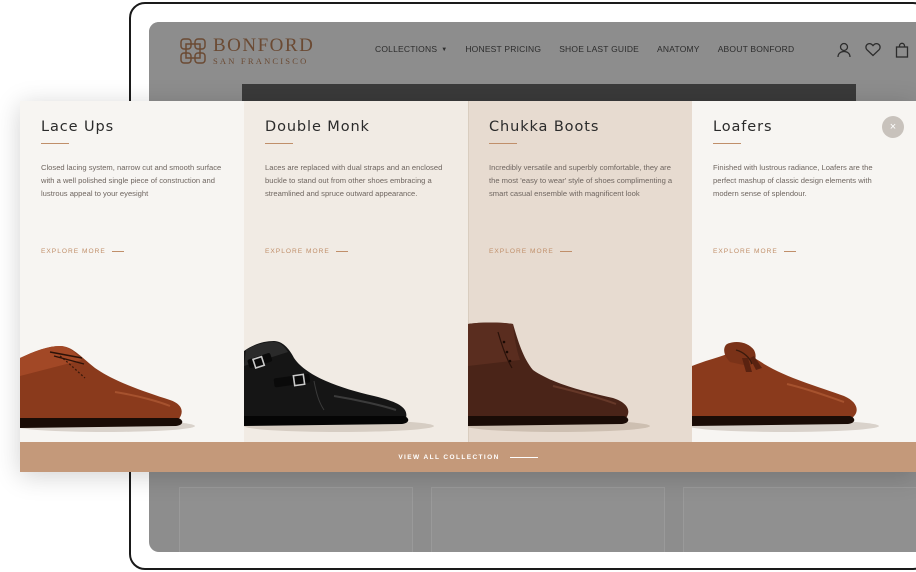  What do you see at coordinates (261, 61) in the screenshot?
I see `brand-tagline: SAN FRANCISCO` at bounding box center [261, 61].